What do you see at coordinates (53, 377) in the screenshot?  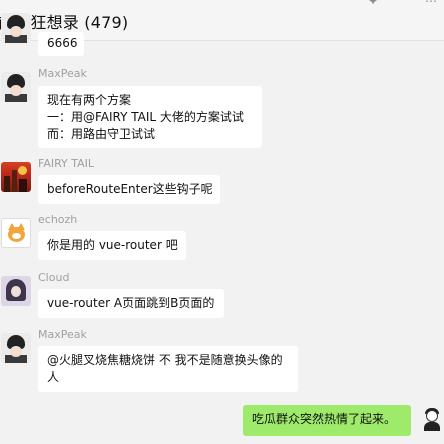 I see `message-text: 人` at bounding box center [53, 377].